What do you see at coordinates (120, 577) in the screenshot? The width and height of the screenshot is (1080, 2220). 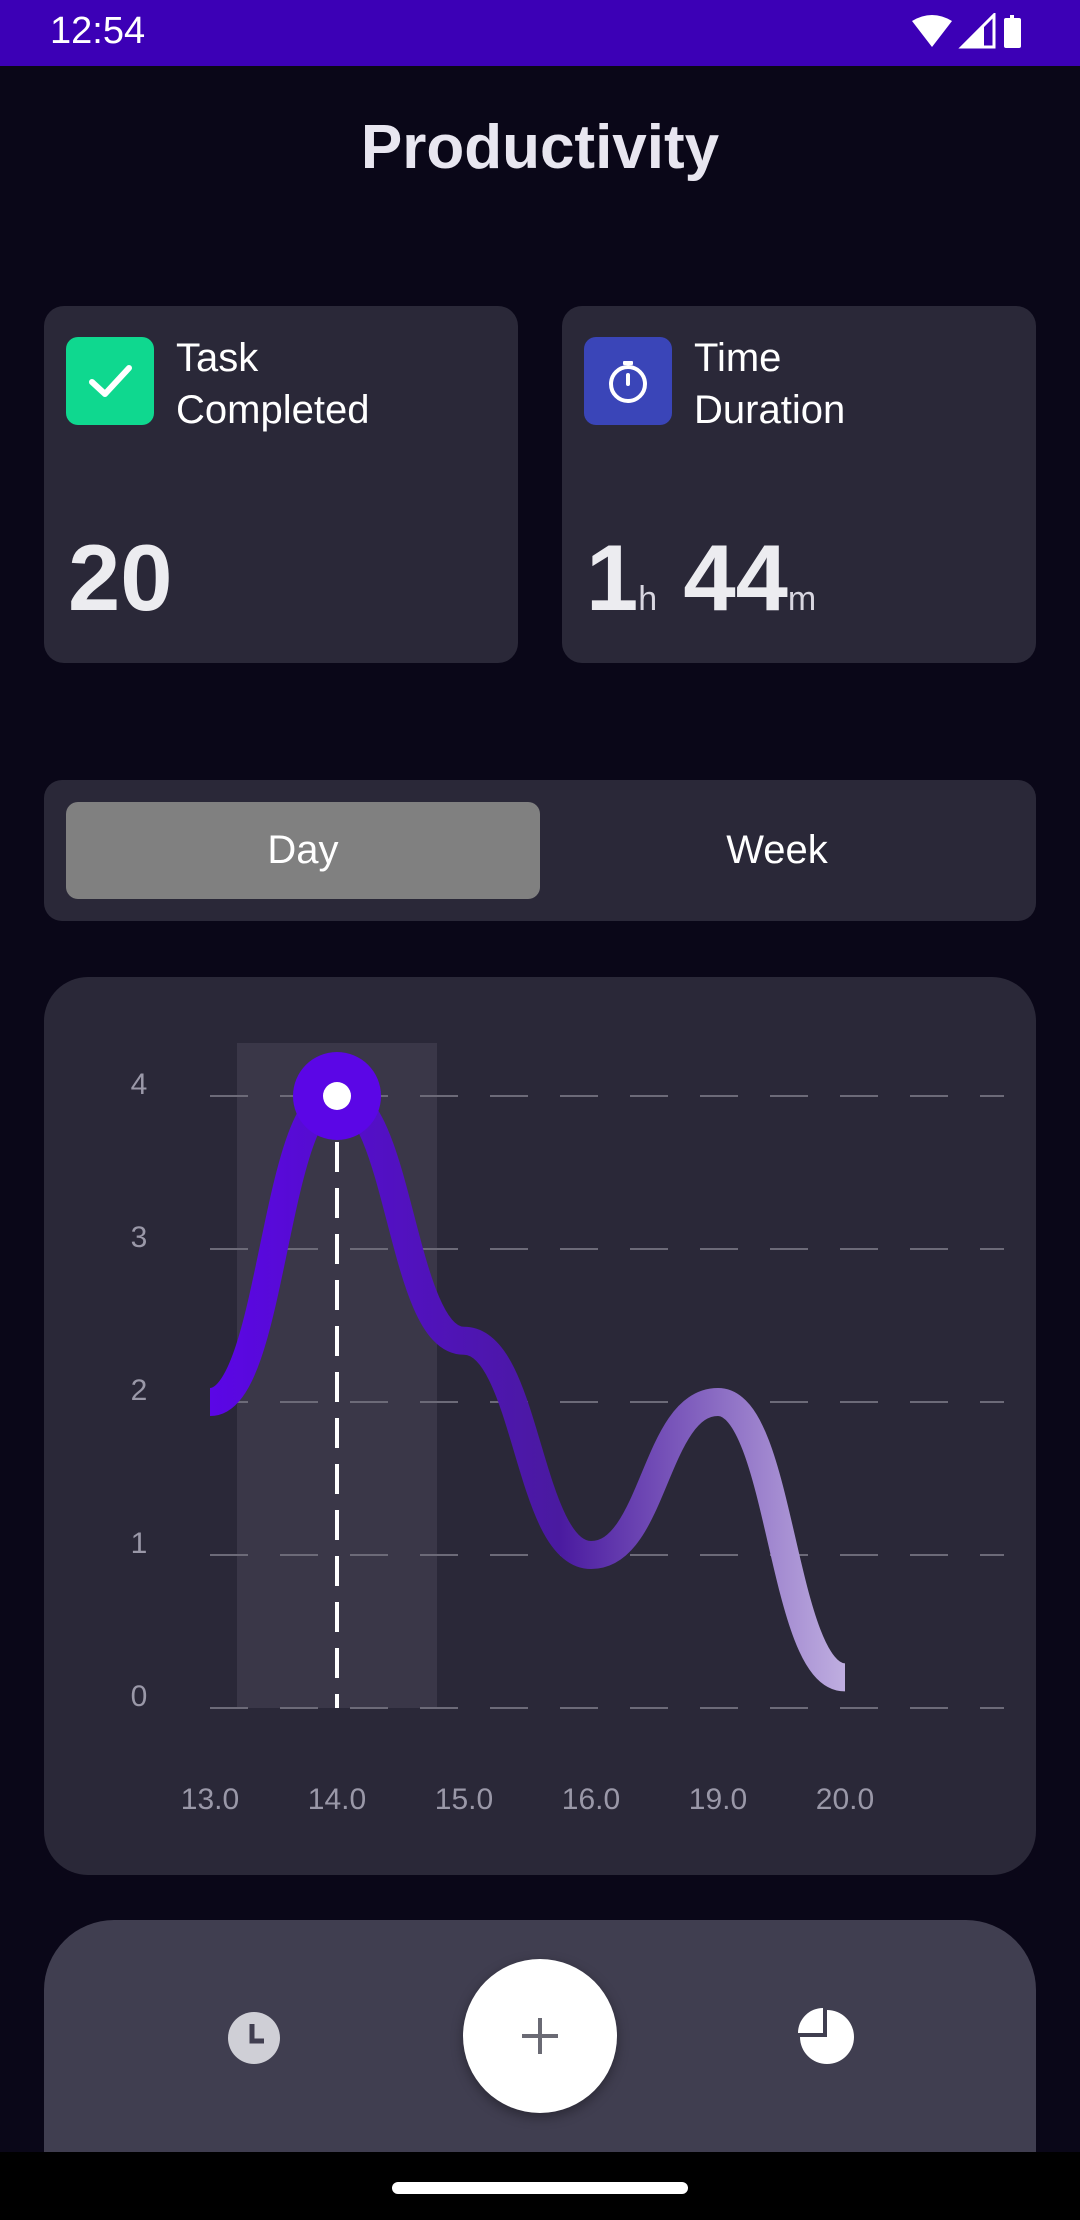 I see `task-count: 20` at bounding box center [120, 577].